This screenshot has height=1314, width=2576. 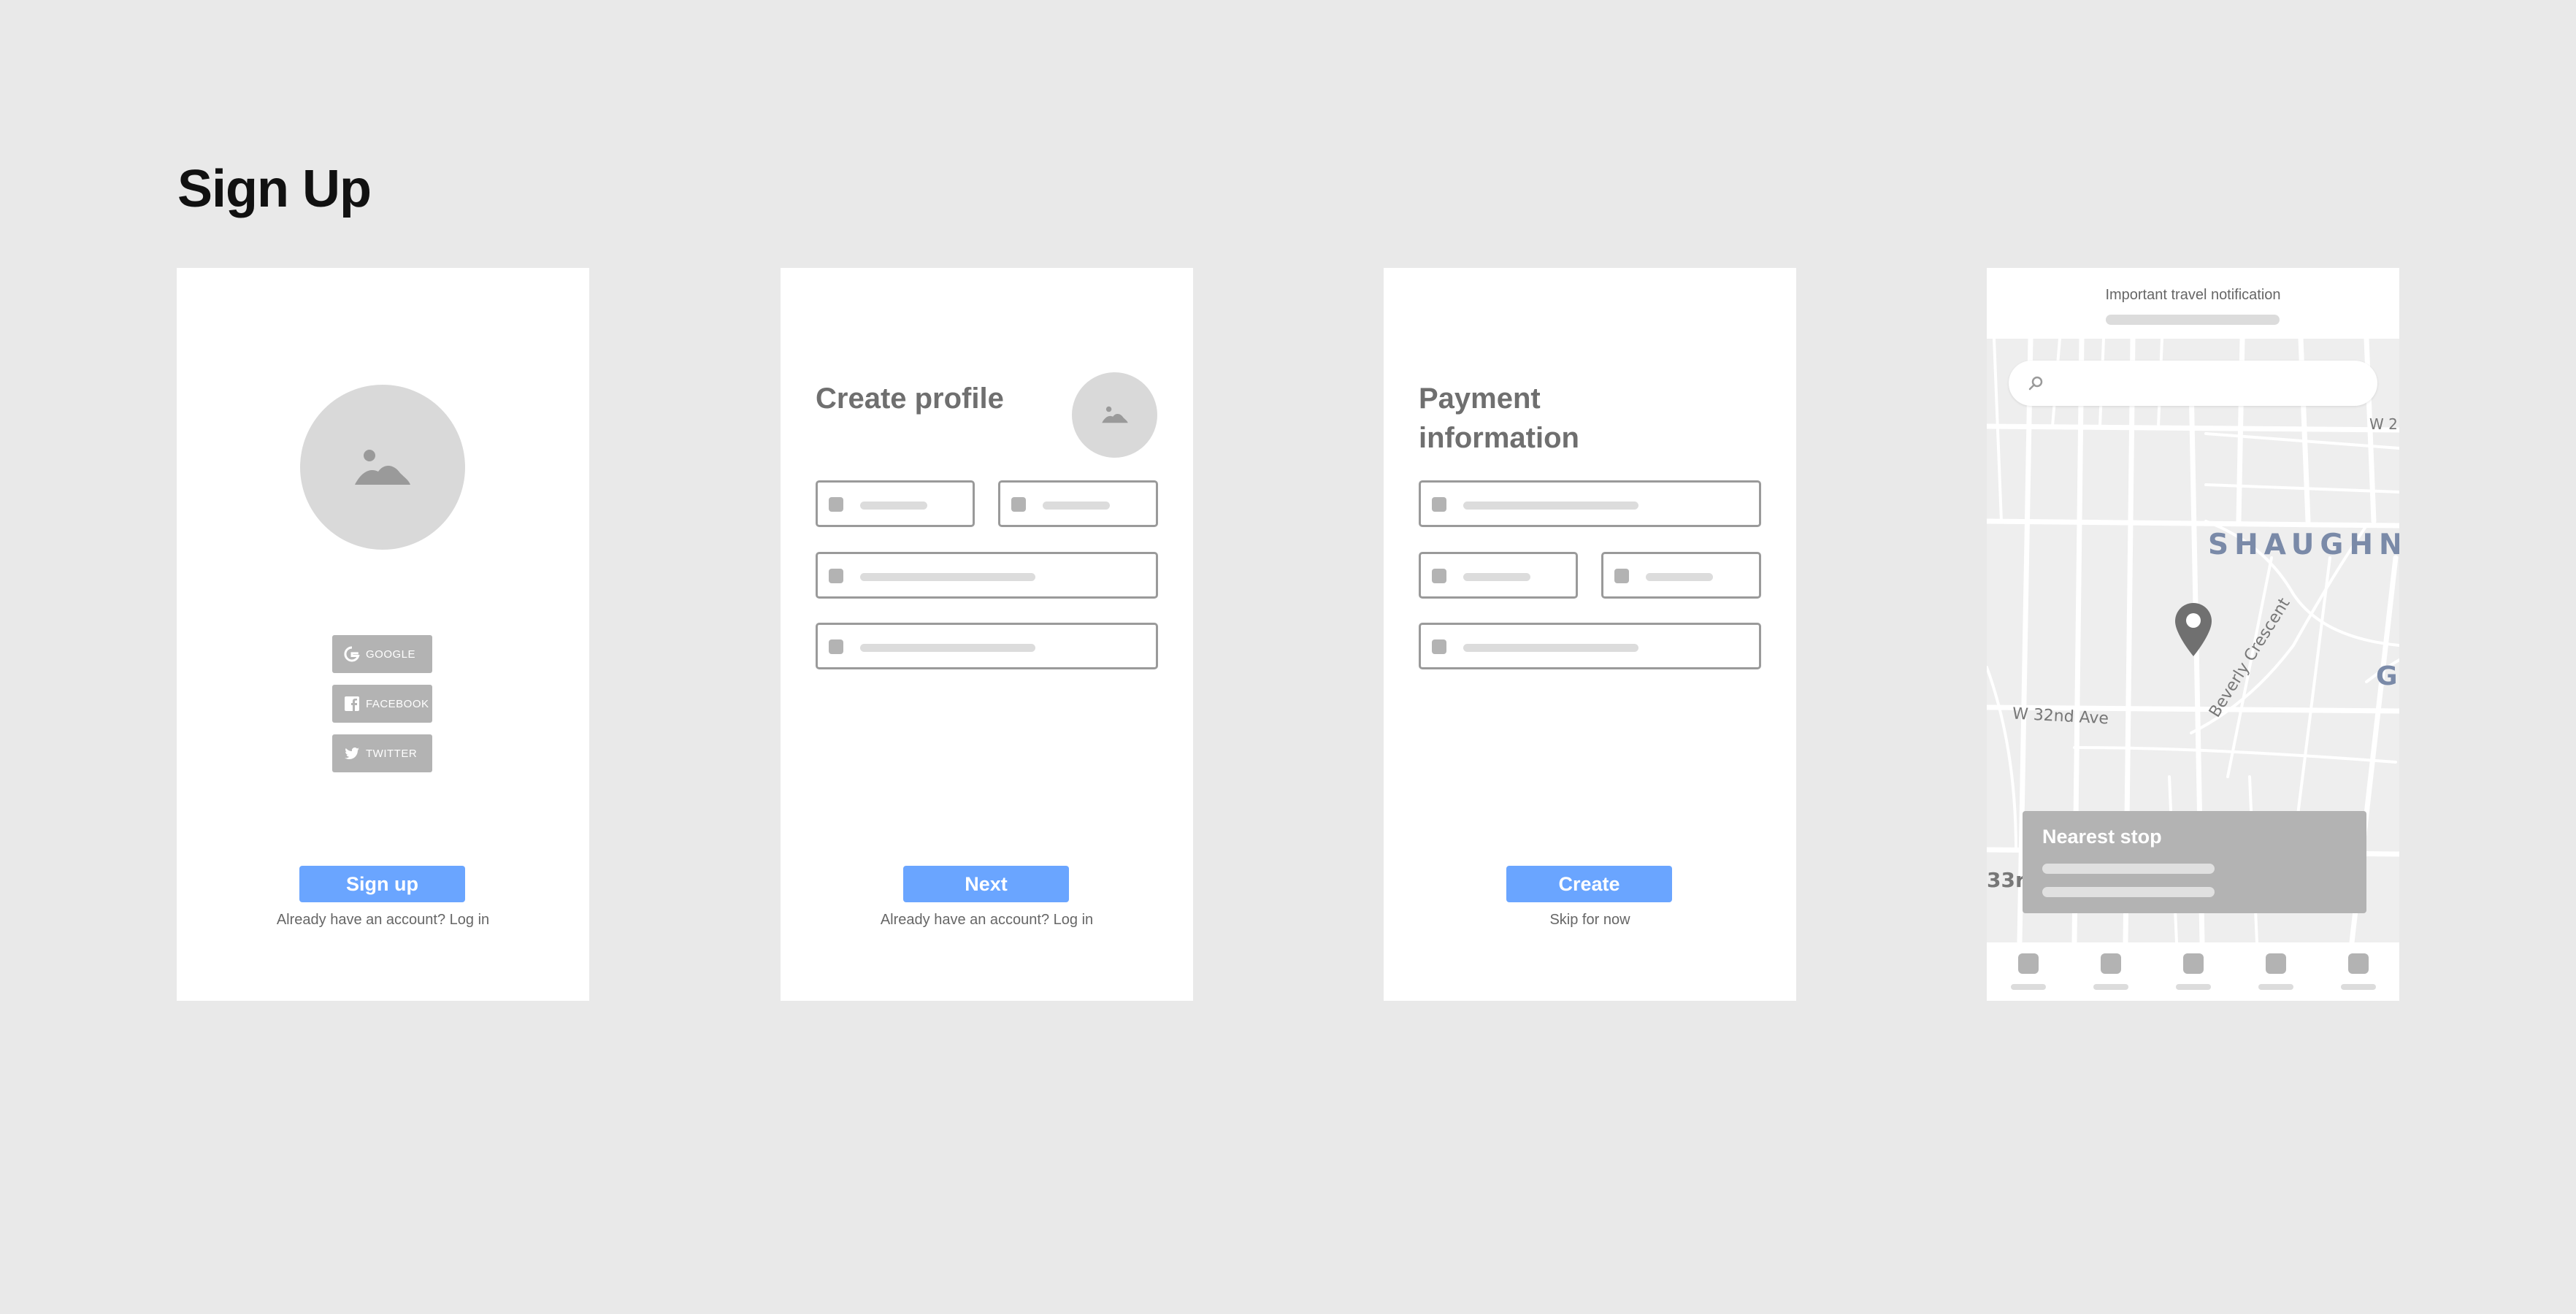 I want to click on bottom-tab-bar, so click(x=2193, y=971).